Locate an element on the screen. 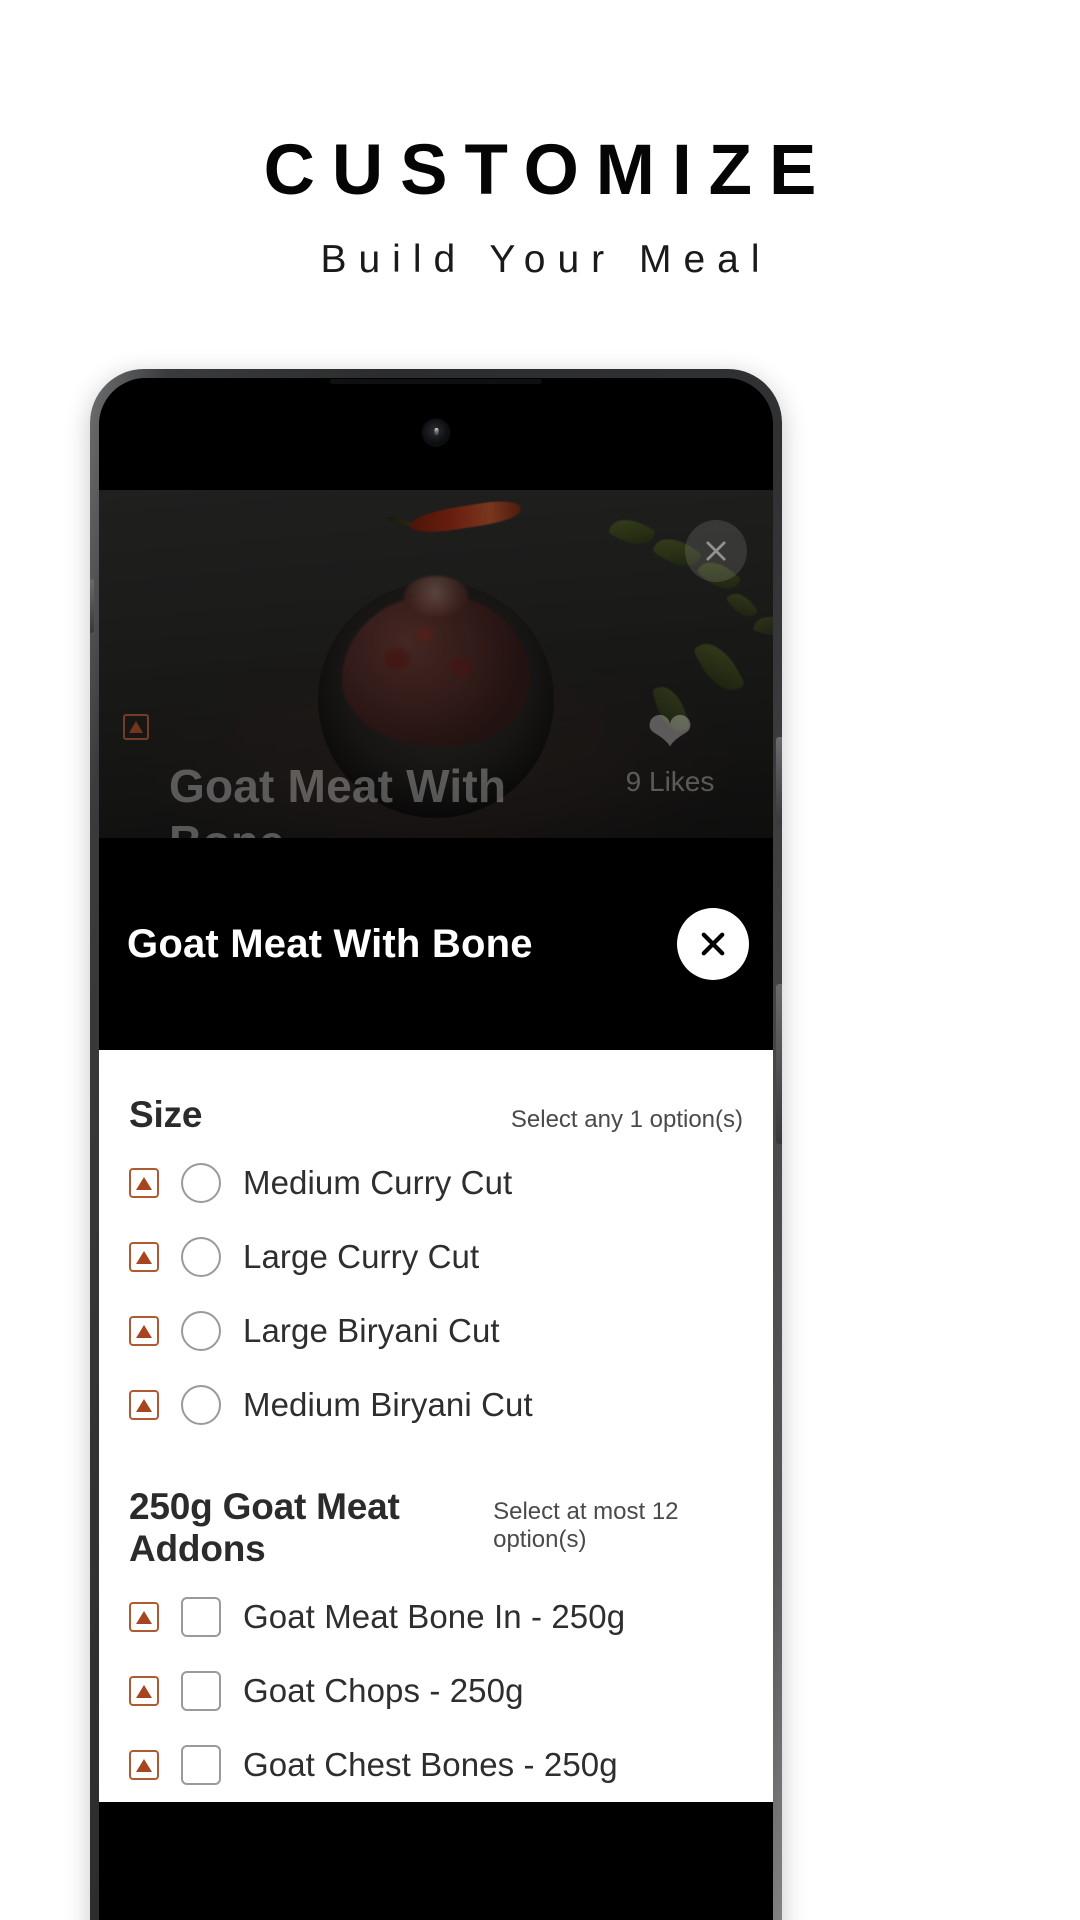 The image size is (1080, 1920). option-row: Large Curry Cut is located at coordinates (436, 1257).